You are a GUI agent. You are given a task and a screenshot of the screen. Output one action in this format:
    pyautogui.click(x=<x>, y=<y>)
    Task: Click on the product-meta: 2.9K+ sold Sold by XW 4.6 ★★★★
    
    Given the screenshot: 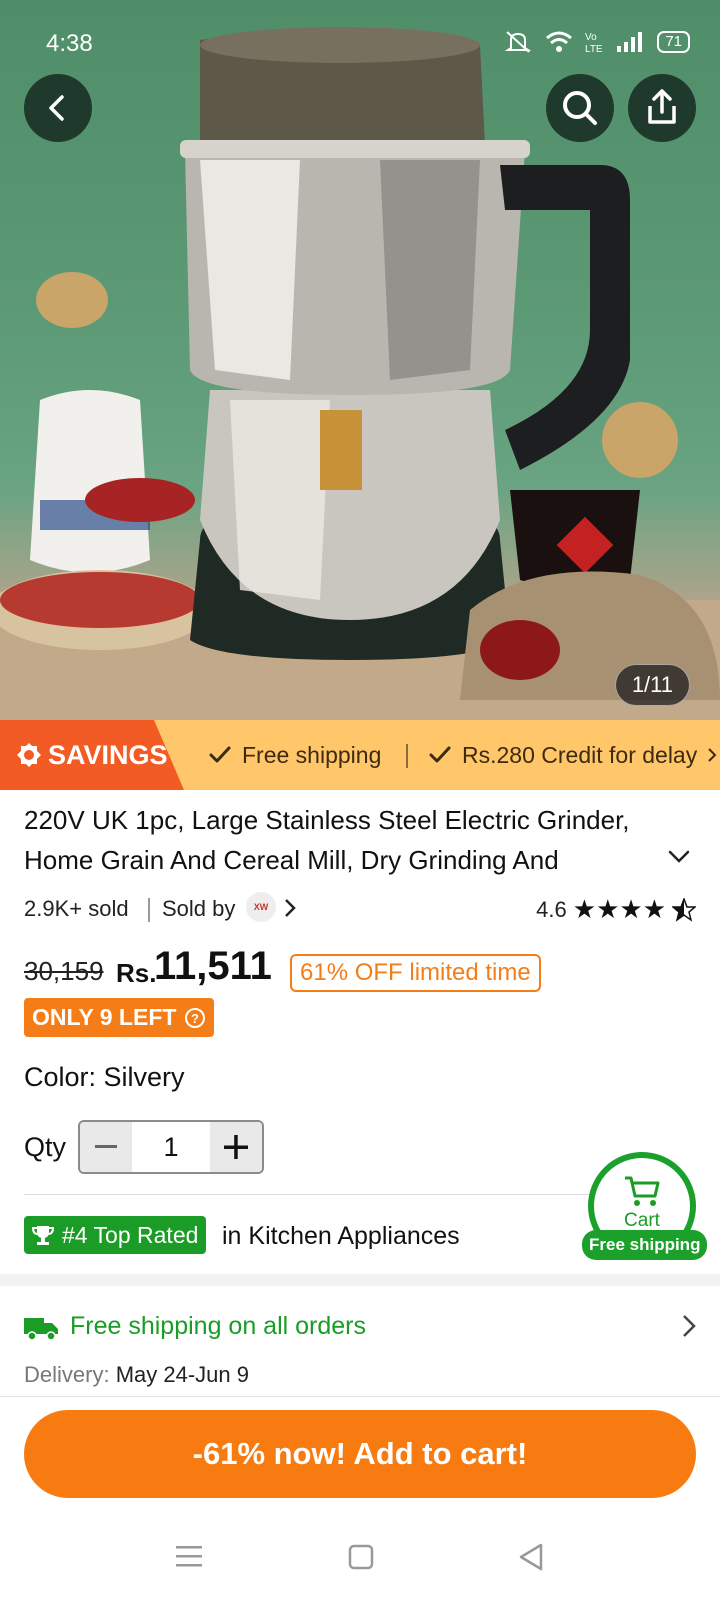 What is the action you would take?
    pyautogui.click(x=360, y=910)
    